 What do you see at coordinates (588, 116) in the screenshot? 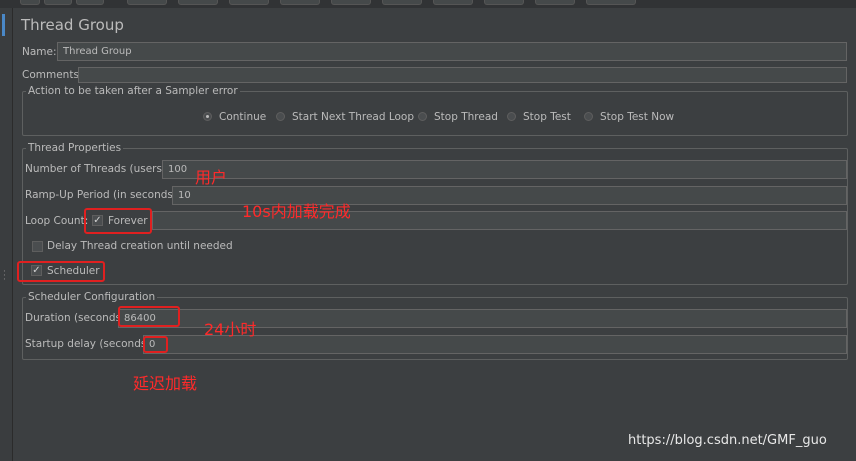
I see `stop-test-now-radio` at bounding box center [588, 116].